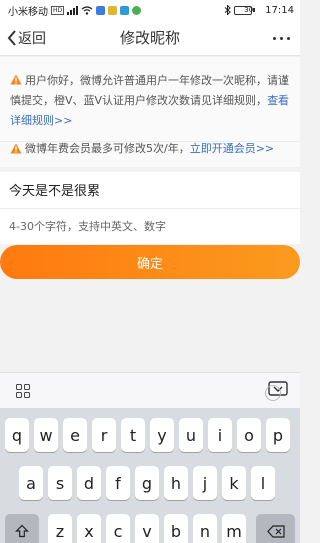  What do you see at coordinates (101, 10) in the screenshot?
I see `app-notification-icon` at bounding box center [101, 10].